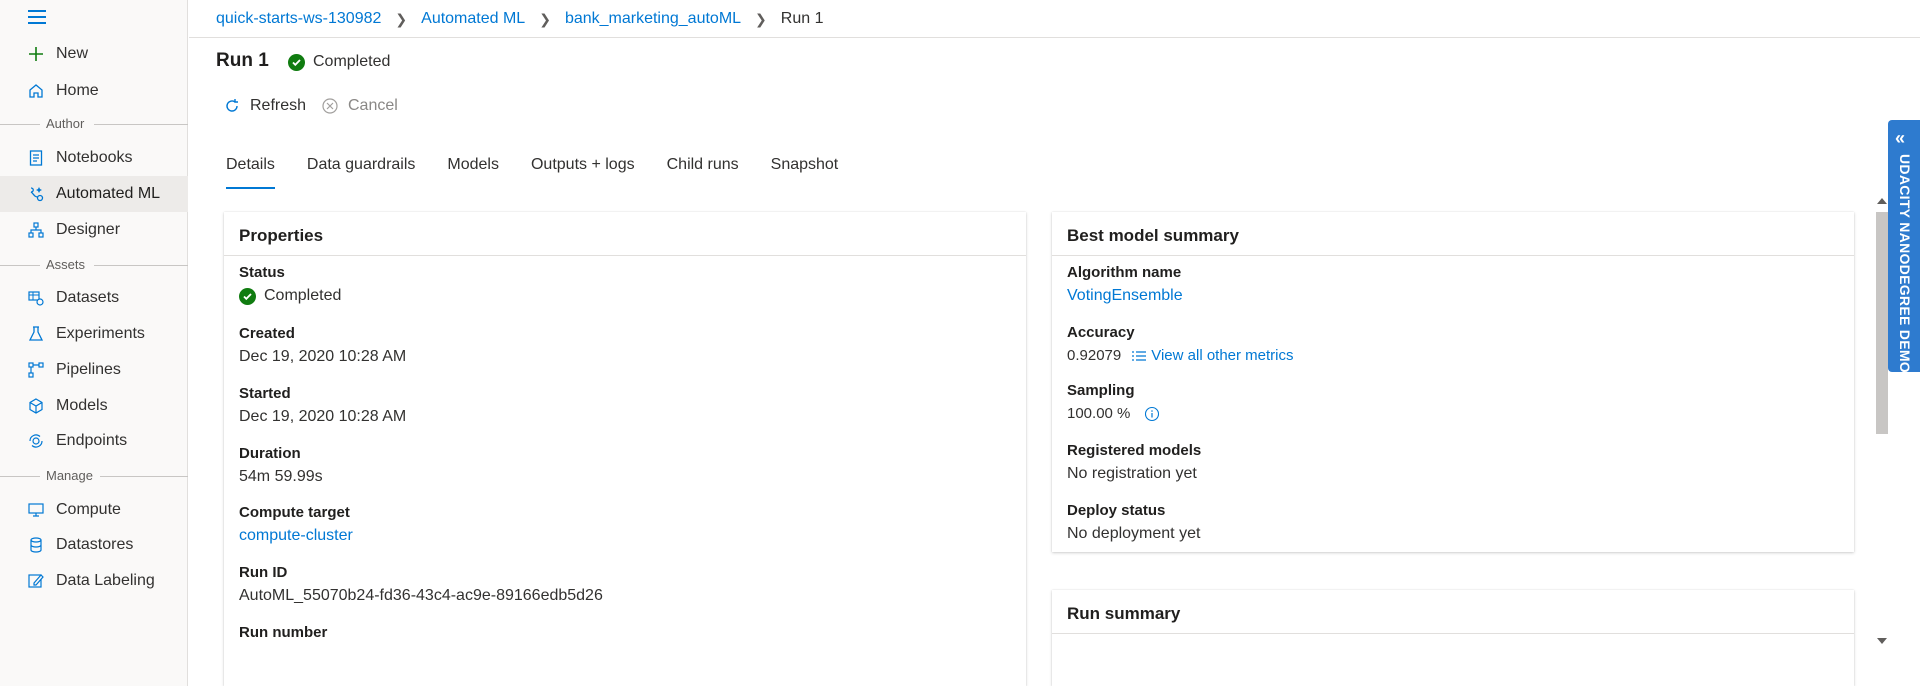 The width and height of the screenshot is (1920, 686). What do you see at coordinates (625, 255) in the screenshot?
I see `divider` at bounding box center [625, 255].